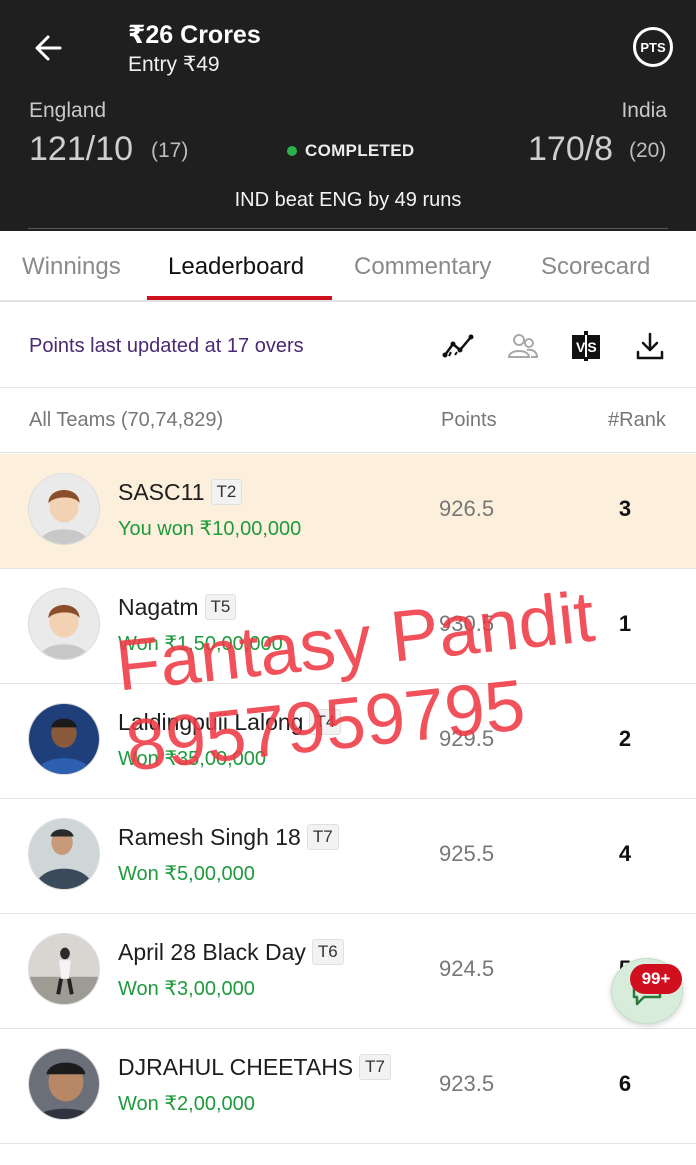 This screenshot has width=696, height=1165. Describe the element at coordinates (327, 952) in the screenshot. I see `team-number-badge: T6` at that location.